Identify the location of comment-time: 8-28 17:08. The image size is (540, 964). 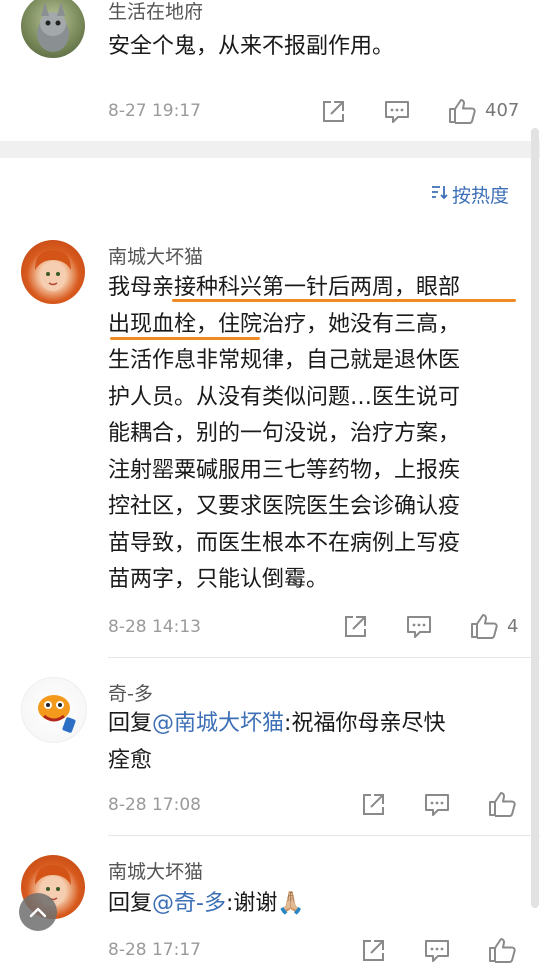
(154, 805).